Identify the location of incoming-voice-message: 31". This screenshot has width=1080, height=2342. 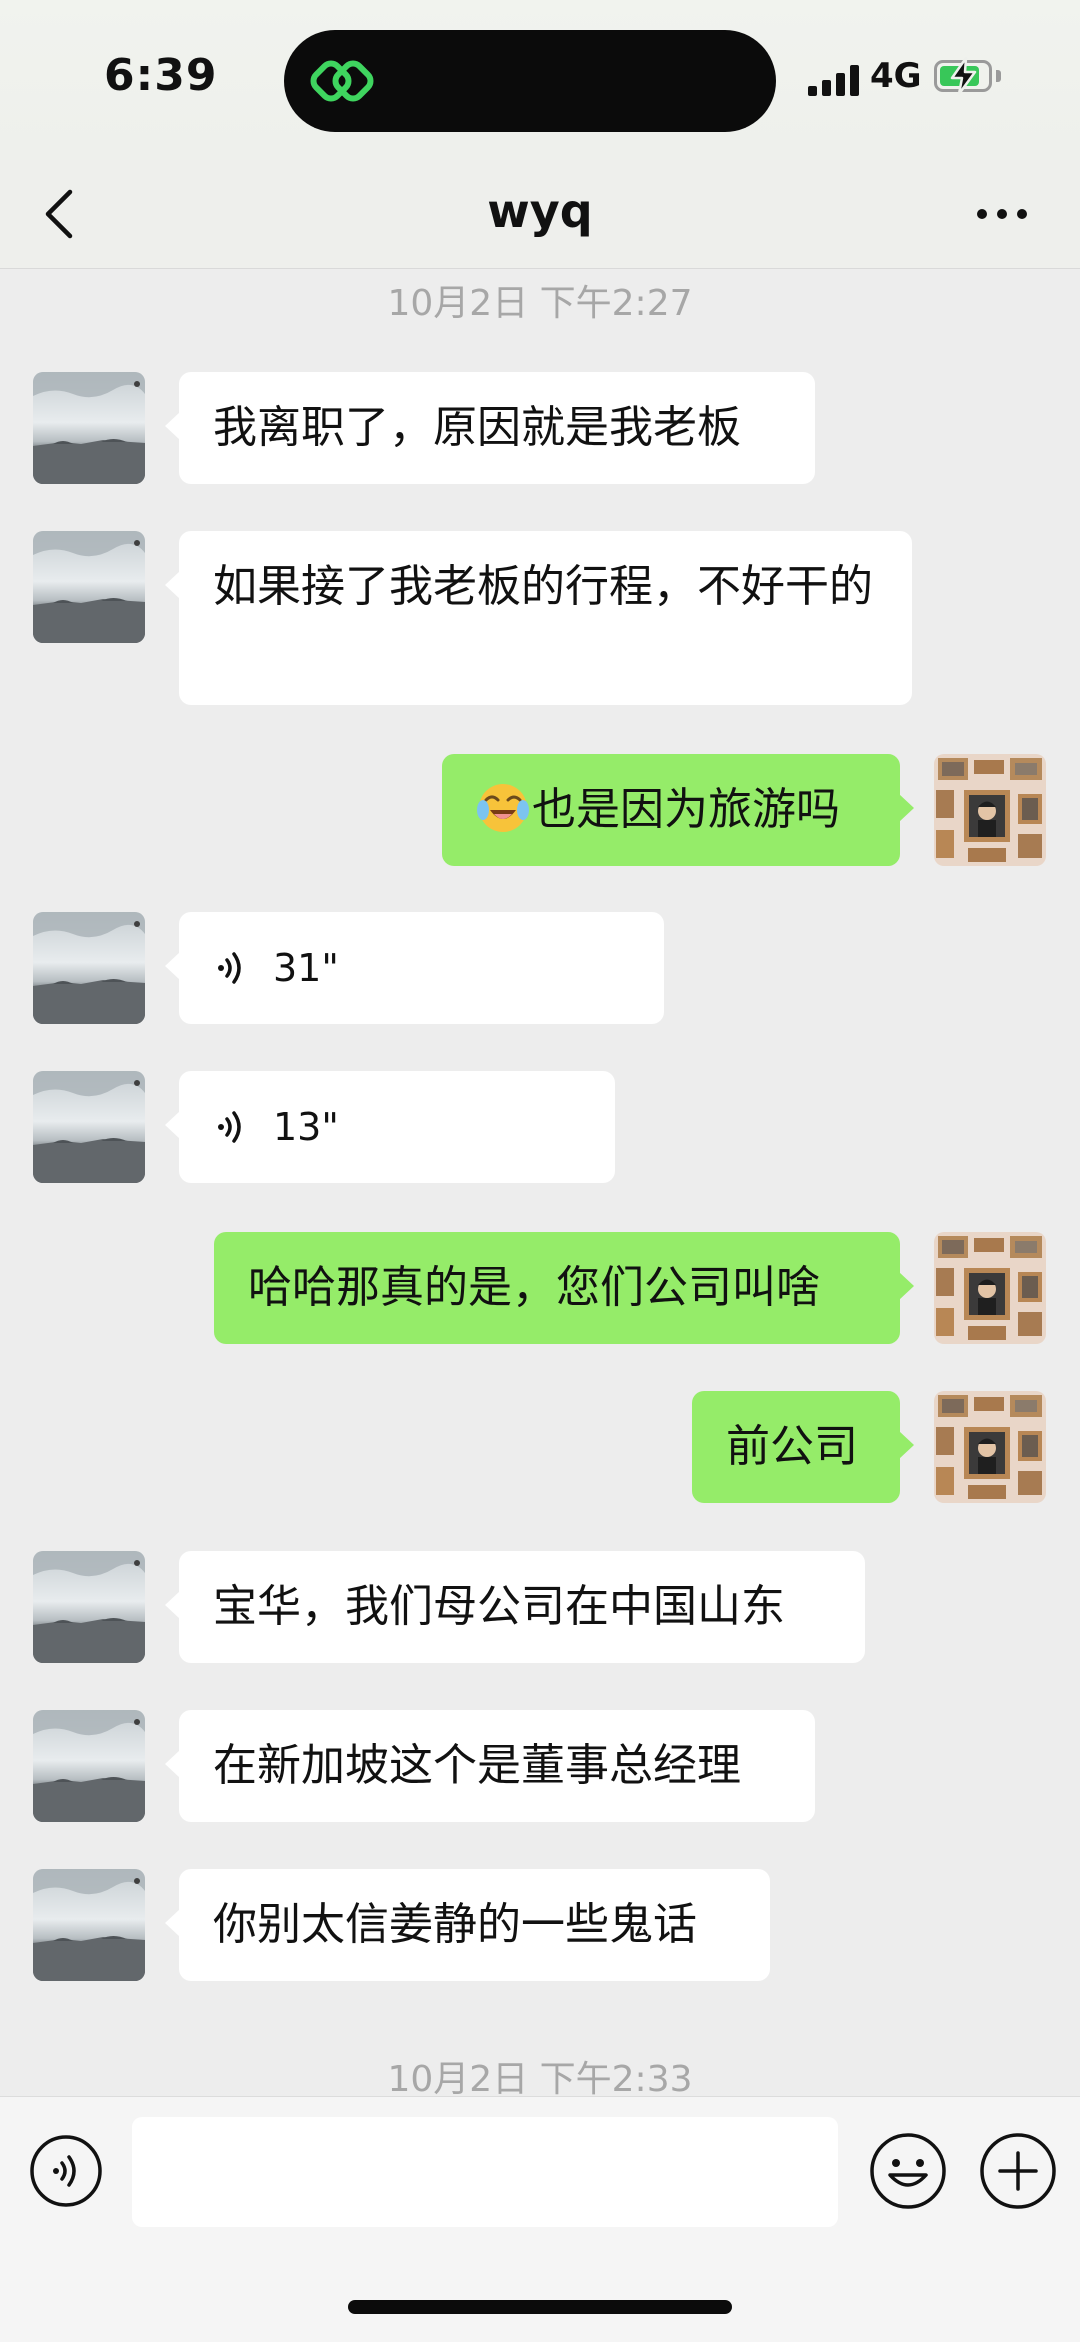
(414, 968).